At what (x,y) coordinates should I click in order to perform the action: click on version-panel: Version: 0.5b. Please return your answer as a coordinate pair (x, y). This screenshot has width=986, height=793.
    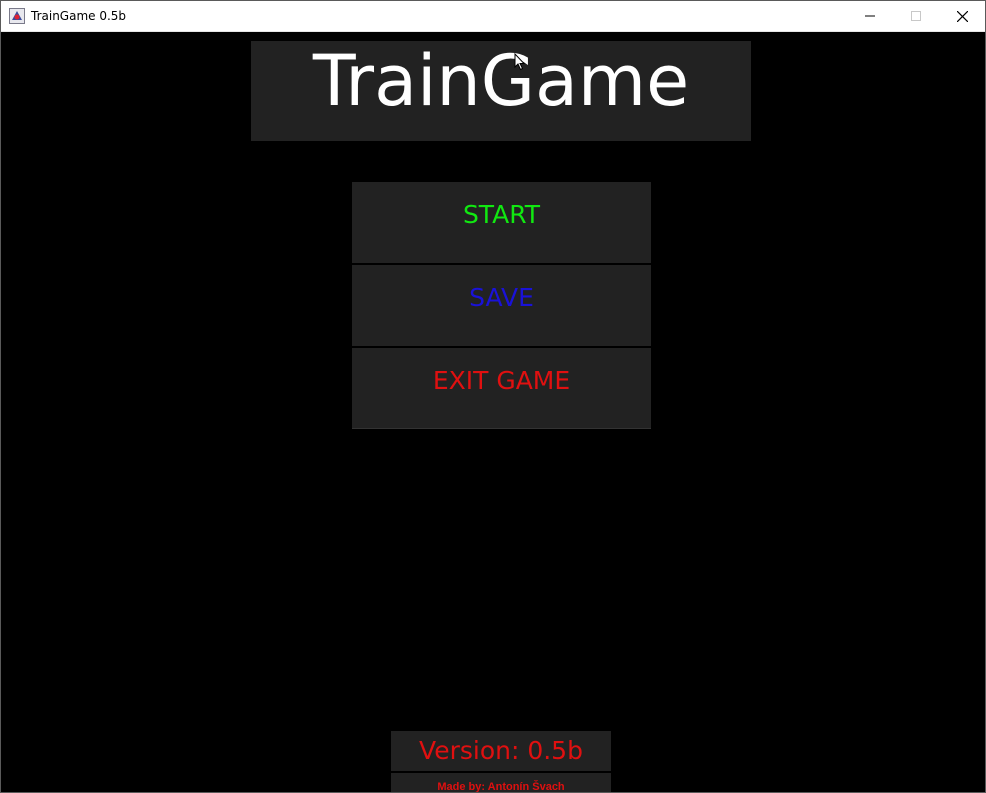
    Looking at the image, I should click on (501, 751).